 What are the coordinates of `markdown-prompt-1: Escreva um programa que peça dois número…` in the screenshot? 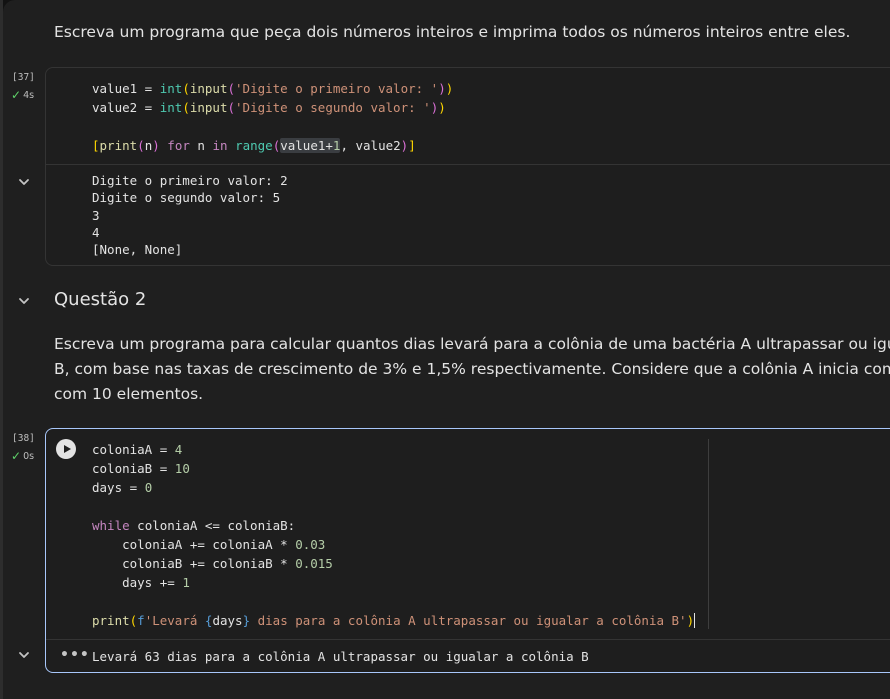 It's located at (452, 32).